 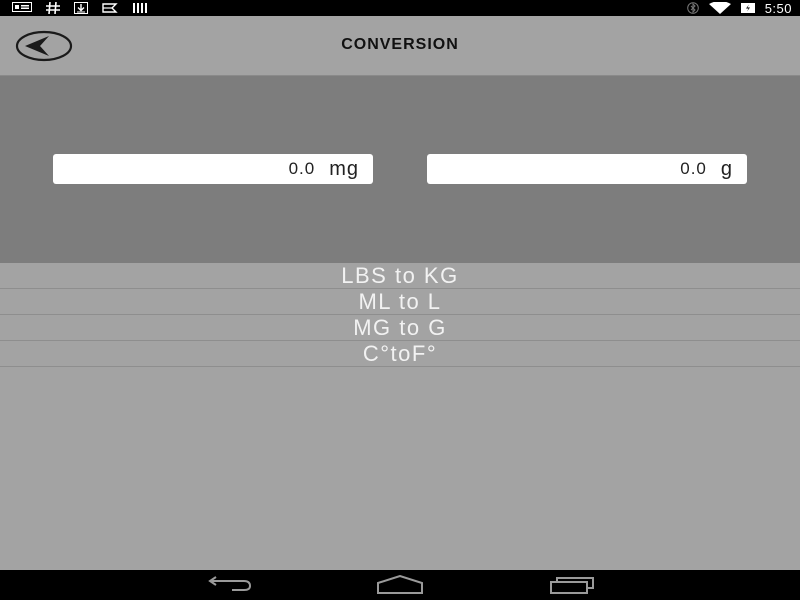 I want to click on option-lbs-to-kg: LBS to KG, so click(x=400, y=276).